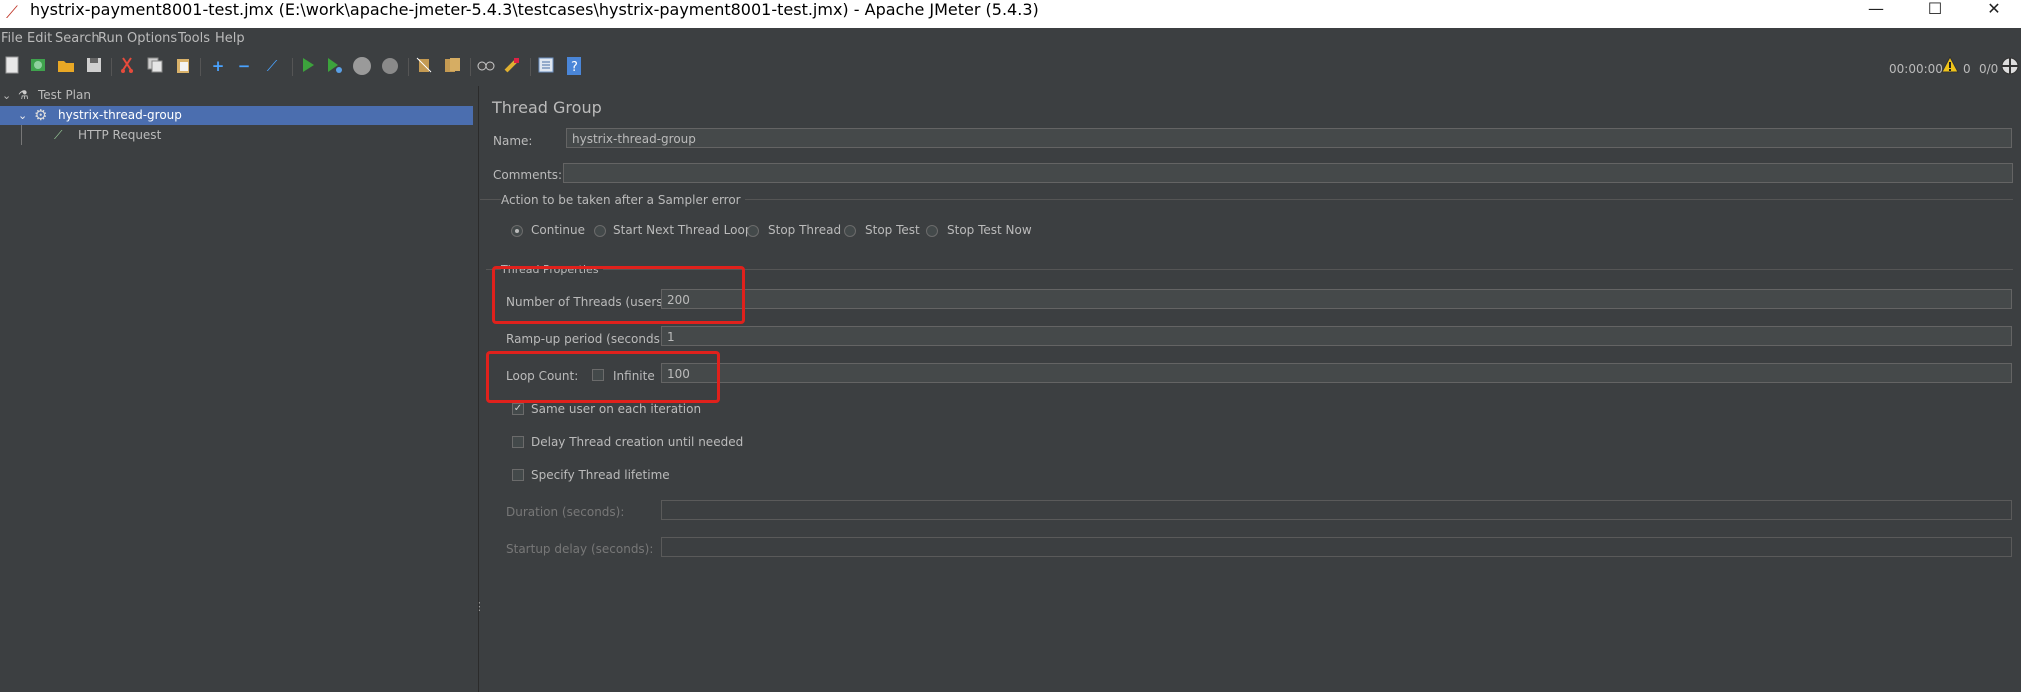  Describe the element at coordinates (1336, 510) in the screenshot. I see `duration-field` at that location.